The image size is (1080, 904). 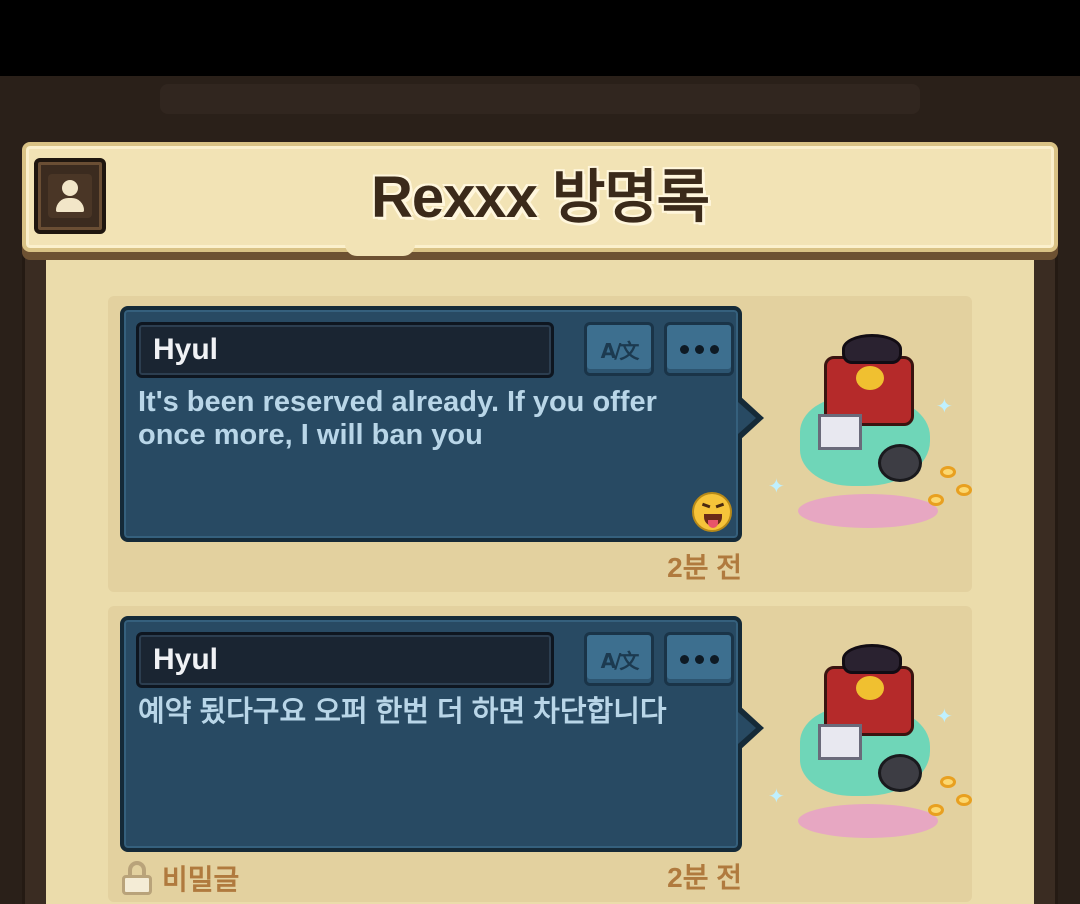 I want to click on page-title: Rexxx 방명록, so click(x=540, y=197).